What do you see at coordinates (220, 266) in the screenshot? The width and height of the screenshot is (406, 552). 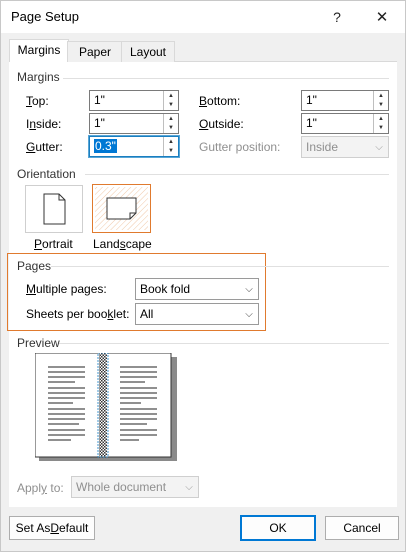 I see `pages-separator` at bounding box center [220, 266].